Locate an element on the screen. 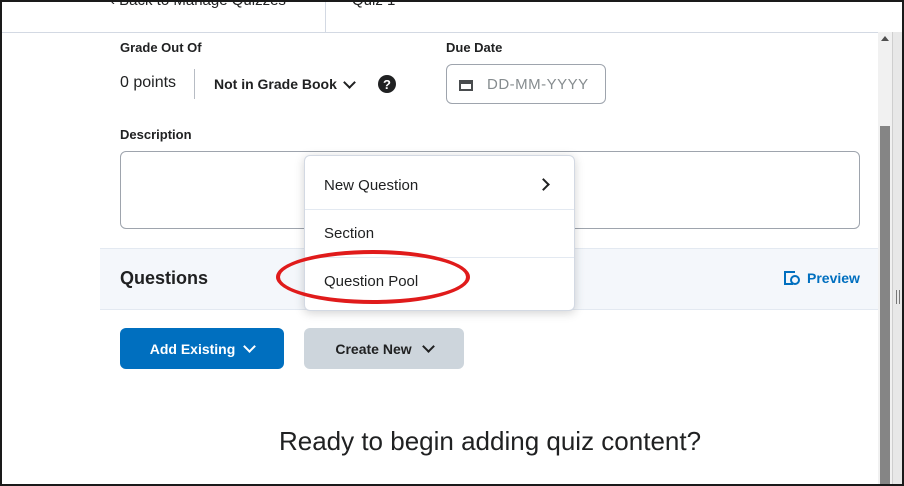  preview-button: Preview is located at coordinates (822, 278).